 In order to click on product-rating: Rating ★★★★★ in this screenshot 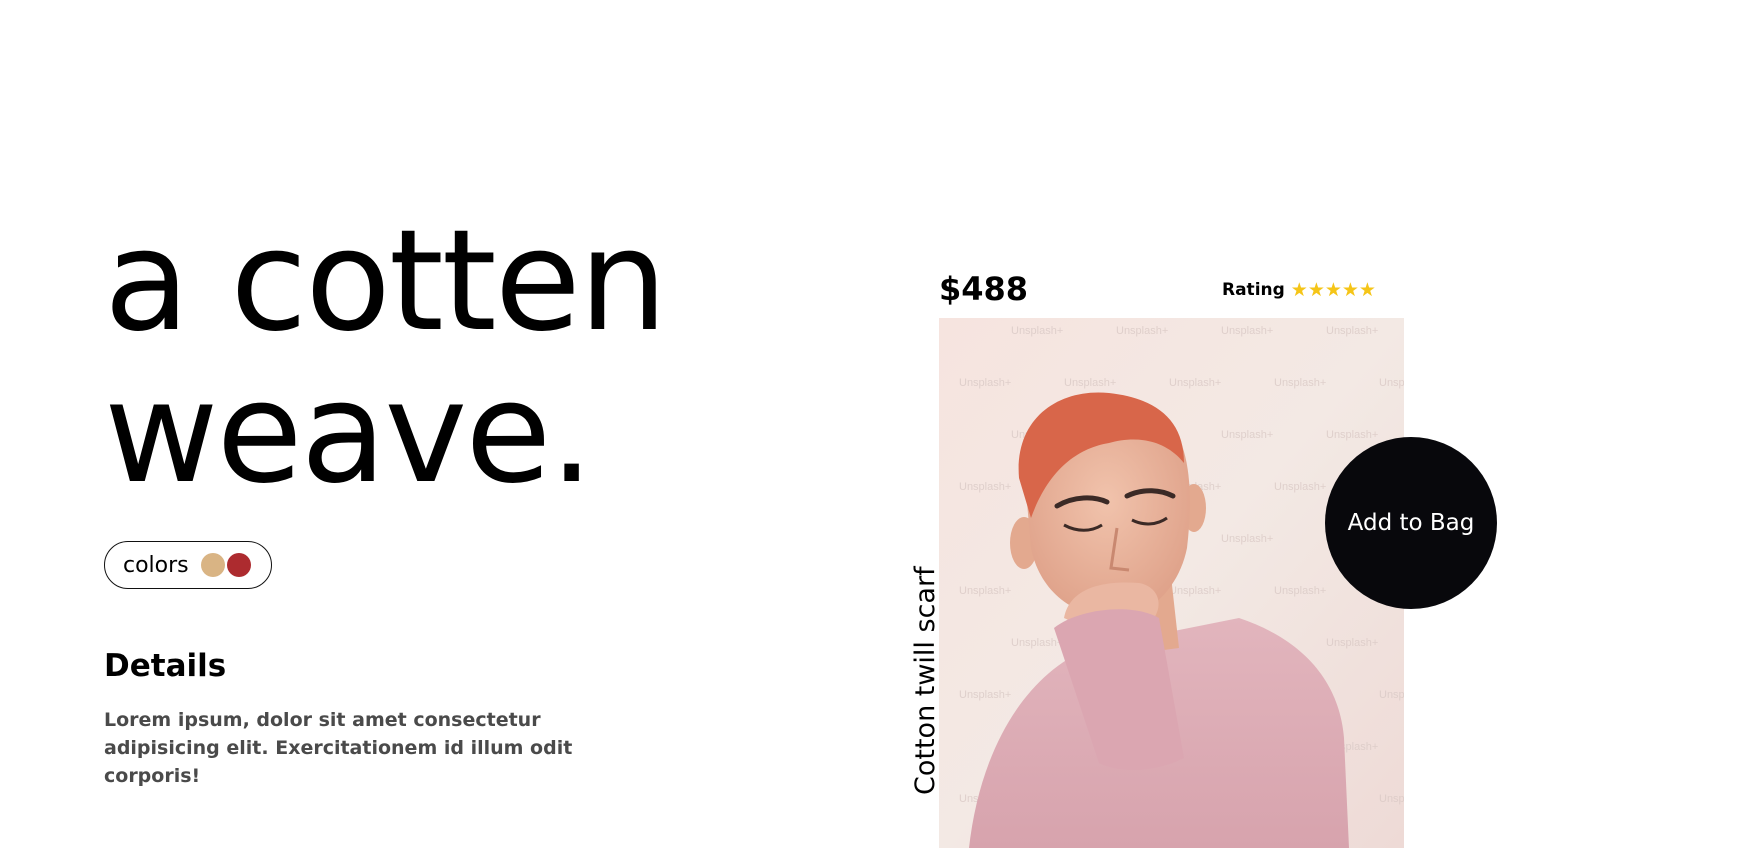, I will do `click(1299, 290)`.